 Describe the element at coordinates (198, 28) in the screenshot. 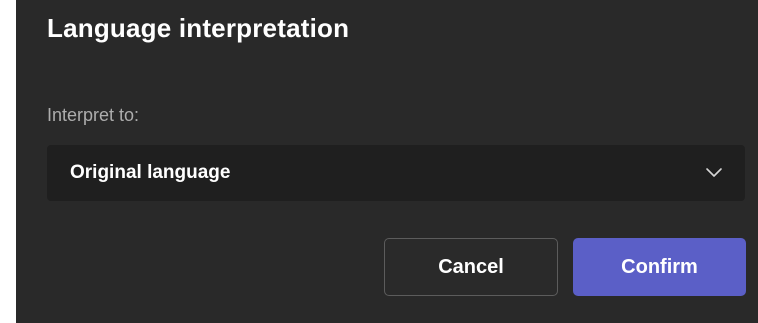

I see `dialog-title: Language interpretation` at that location.